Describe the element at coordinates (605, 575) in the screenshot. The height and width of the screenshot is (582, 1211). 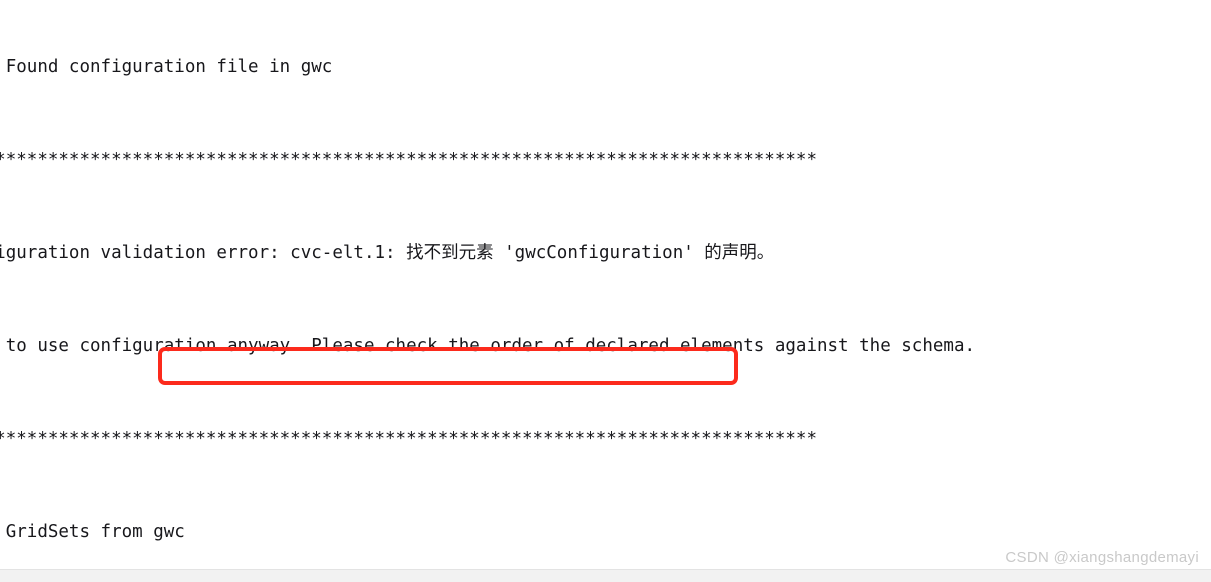
I see `horizontal-scrollbar` at that location.